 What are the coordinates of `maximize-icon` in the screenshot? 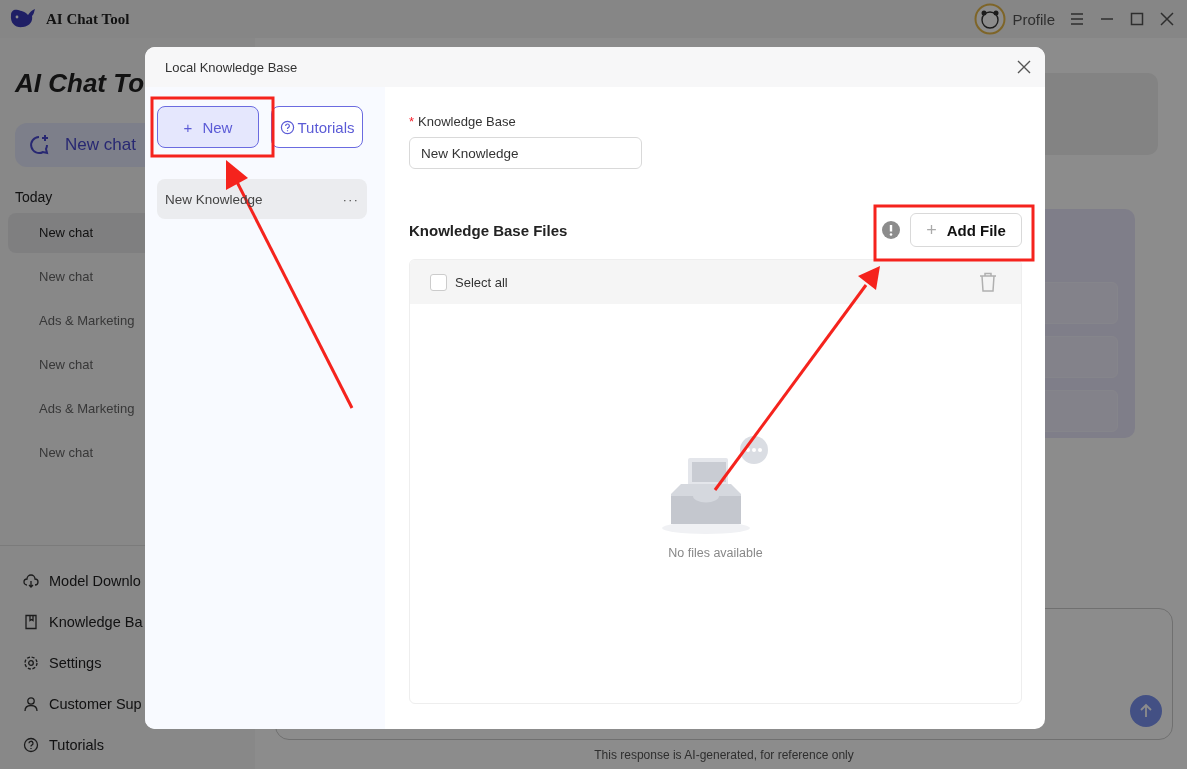 It's located at (1137, 19).